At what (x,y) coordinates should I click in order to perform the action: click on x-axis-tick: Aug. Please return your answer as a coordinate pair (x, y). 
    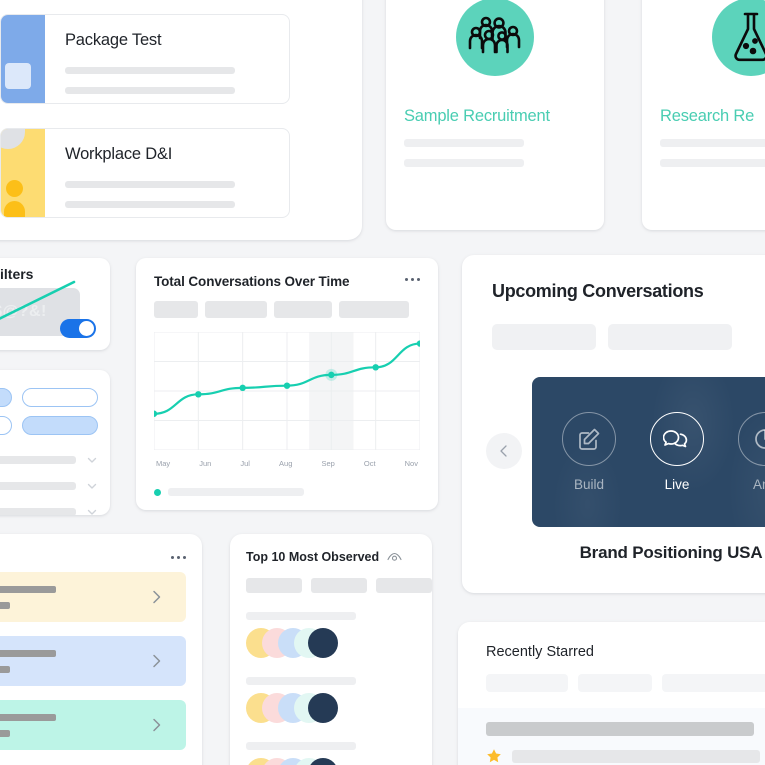
    Looking at the image, I should click on (286, 463).